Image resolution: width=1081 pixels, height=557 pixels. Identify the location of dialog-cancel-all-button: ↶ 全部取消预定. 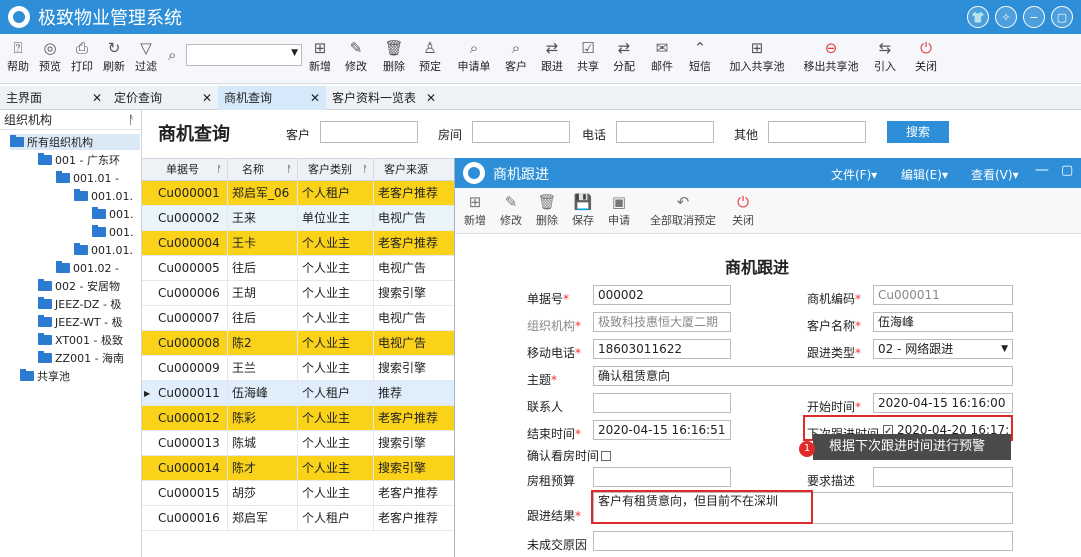
(683, 210).